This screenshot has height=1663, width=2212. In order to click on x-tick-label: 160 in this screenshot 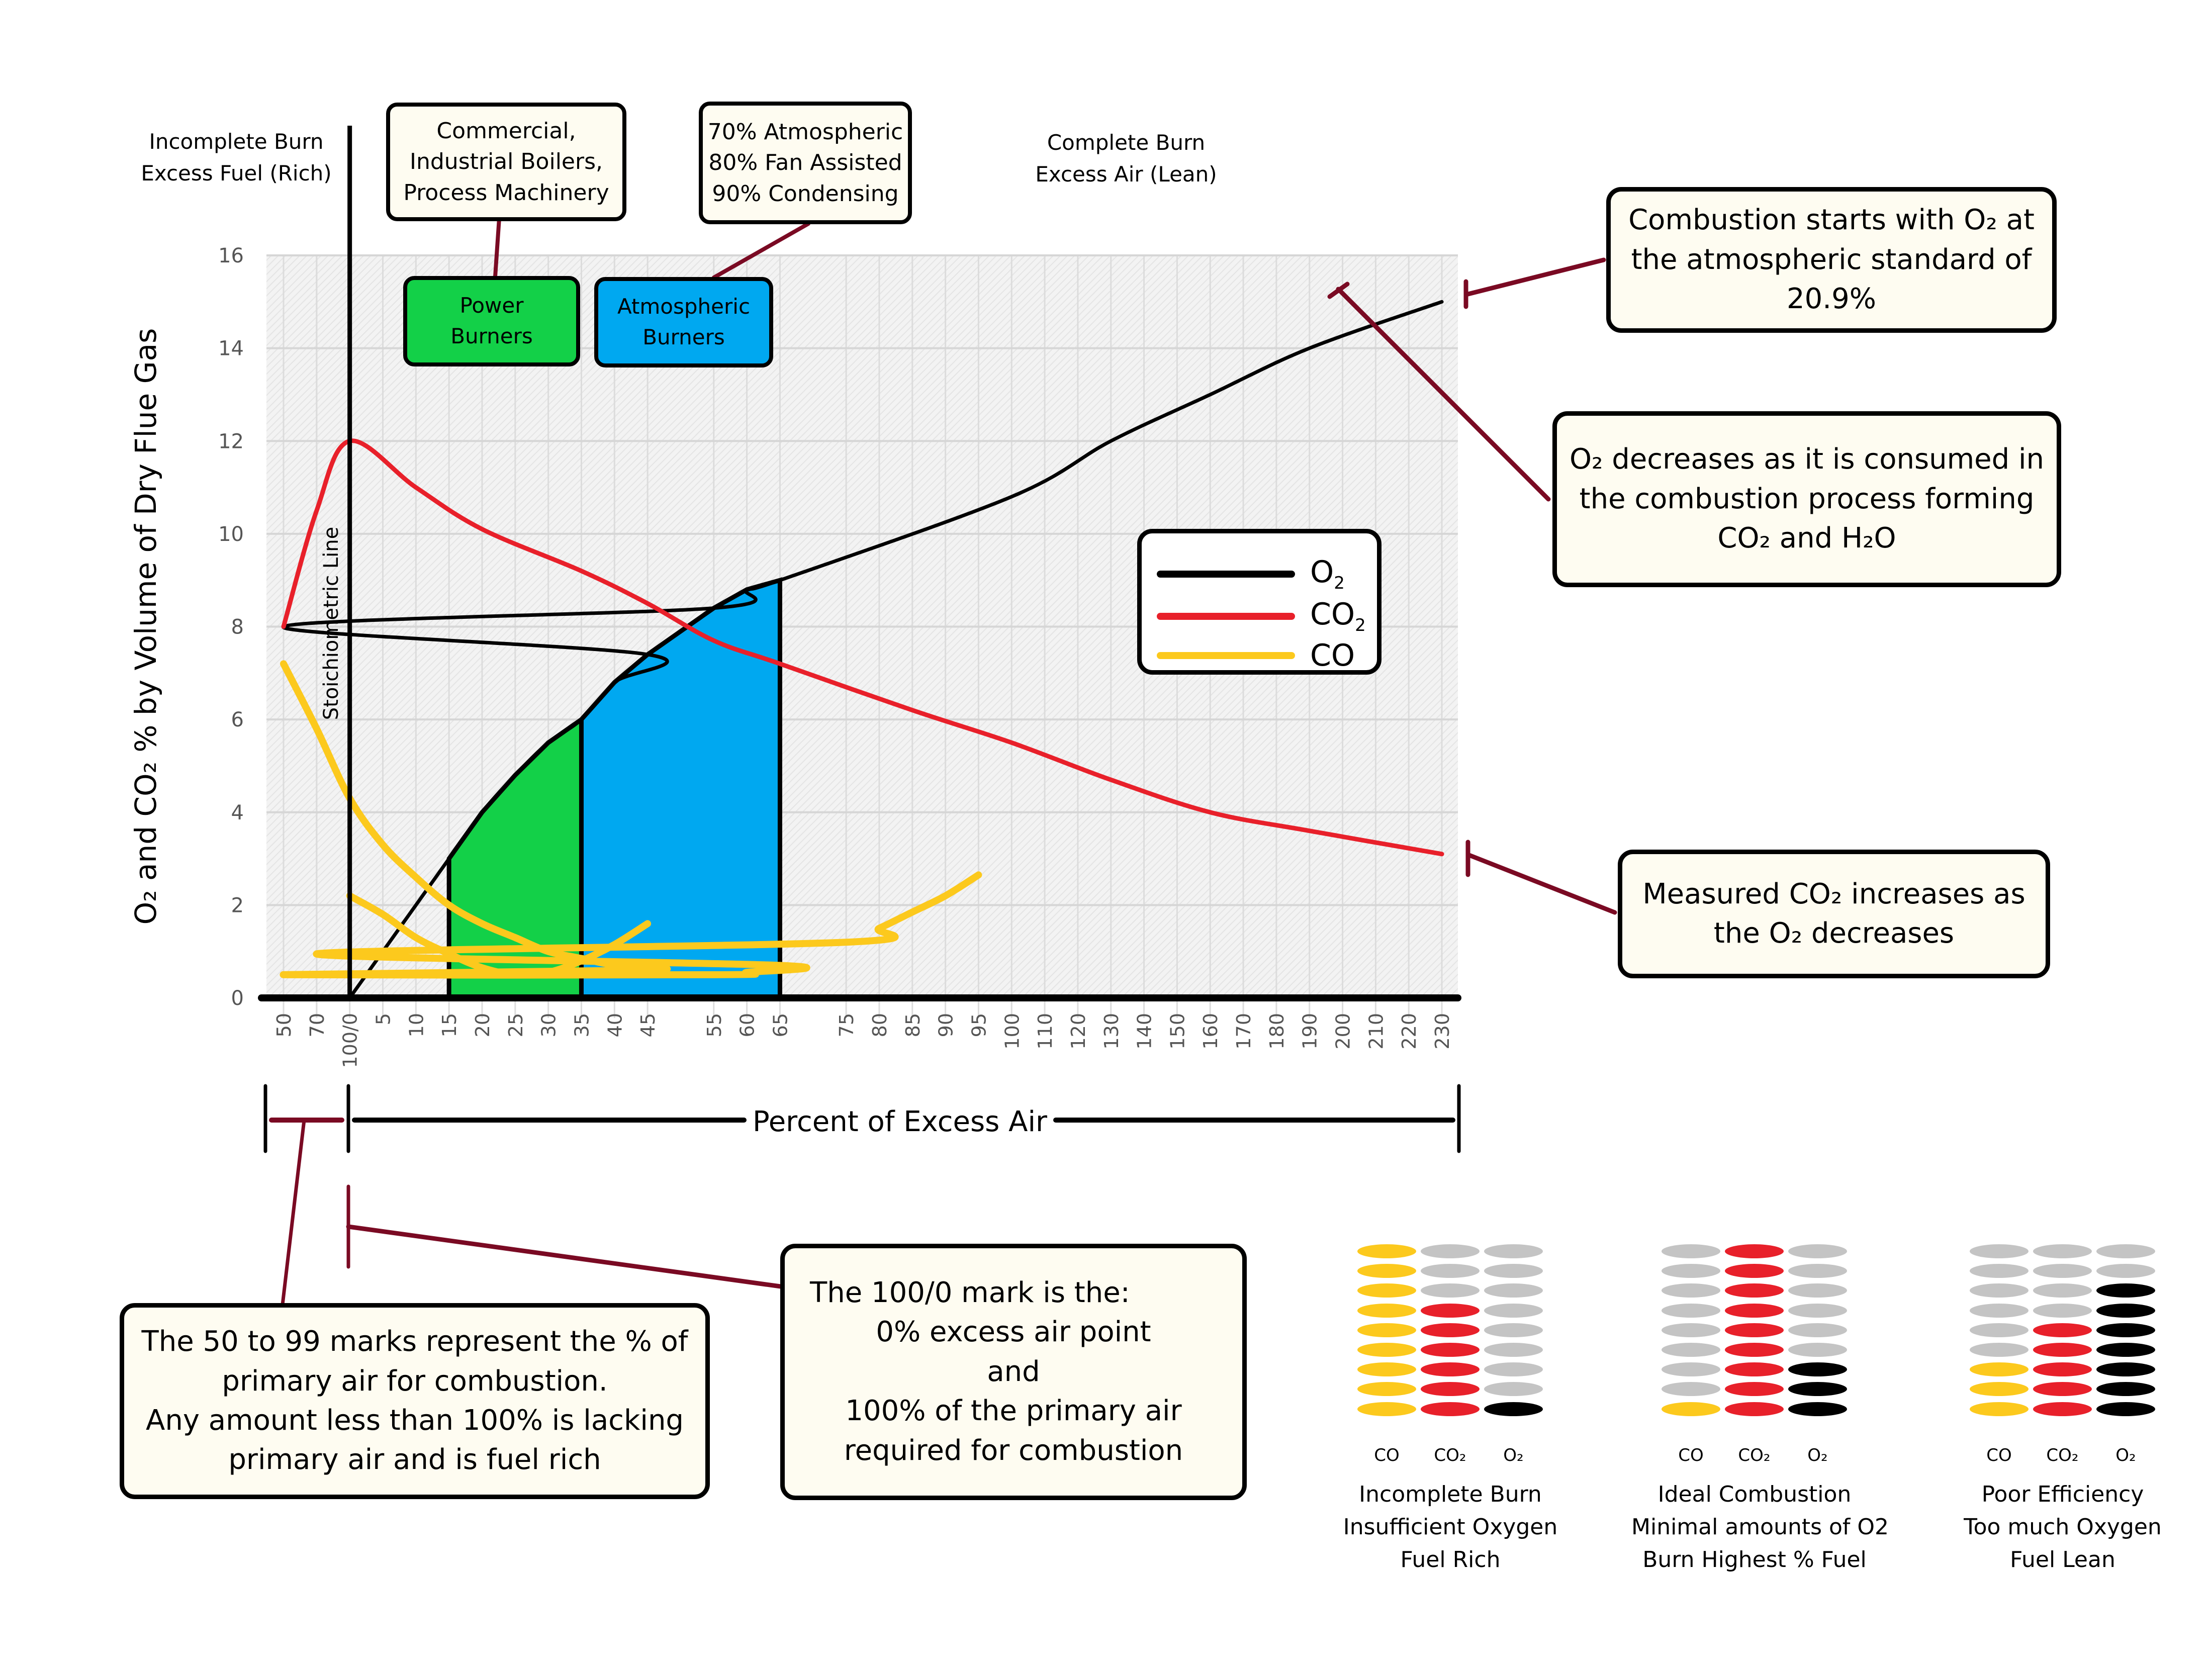, I will do `click(1211, 1031)`.